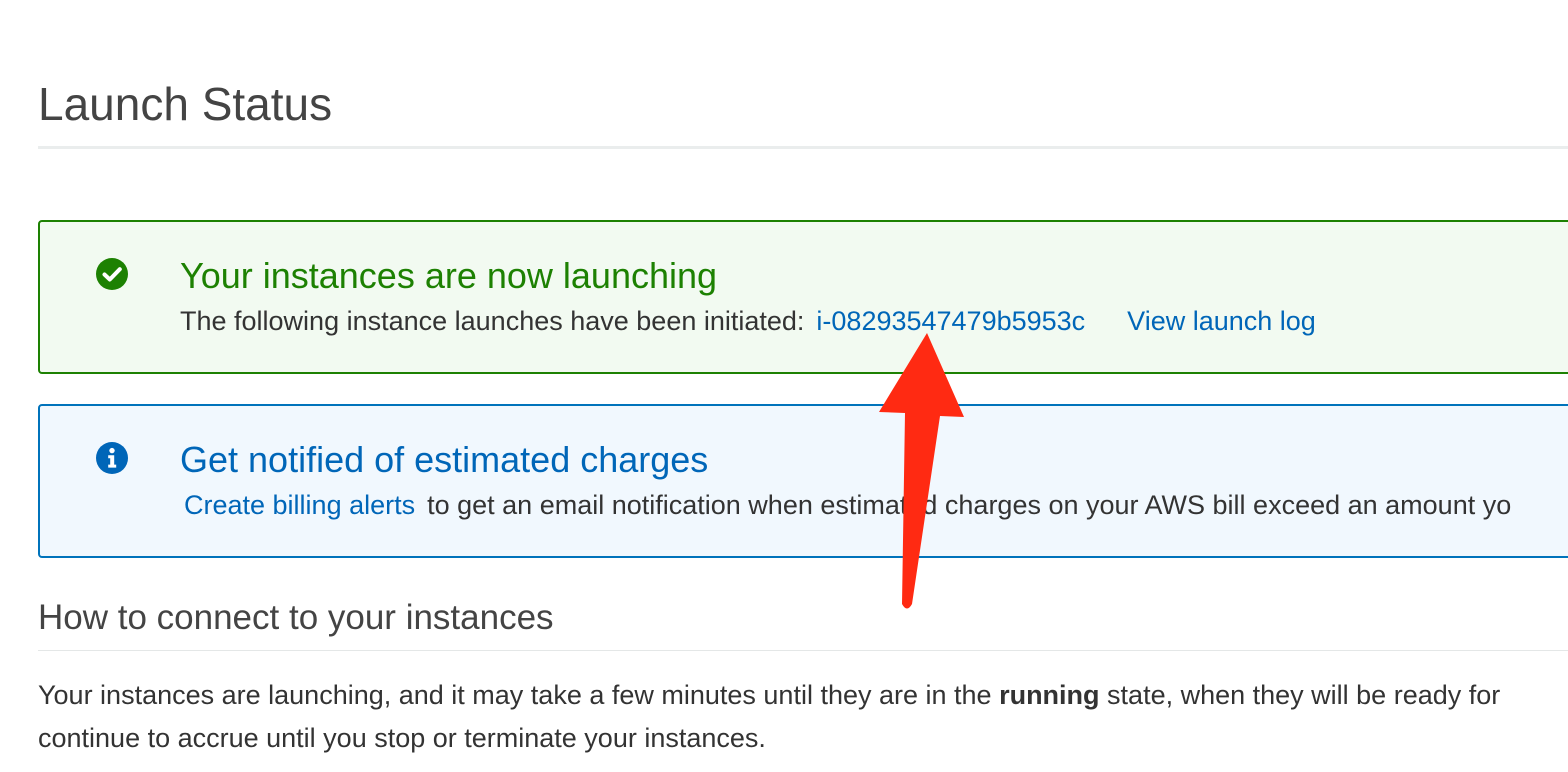 The width and height of the screenshot is (1568, 772). What do you see at coordinates (185, 104) in the screenshot?
I see `page-title: Launch Status` at bounding box center [185, 104].